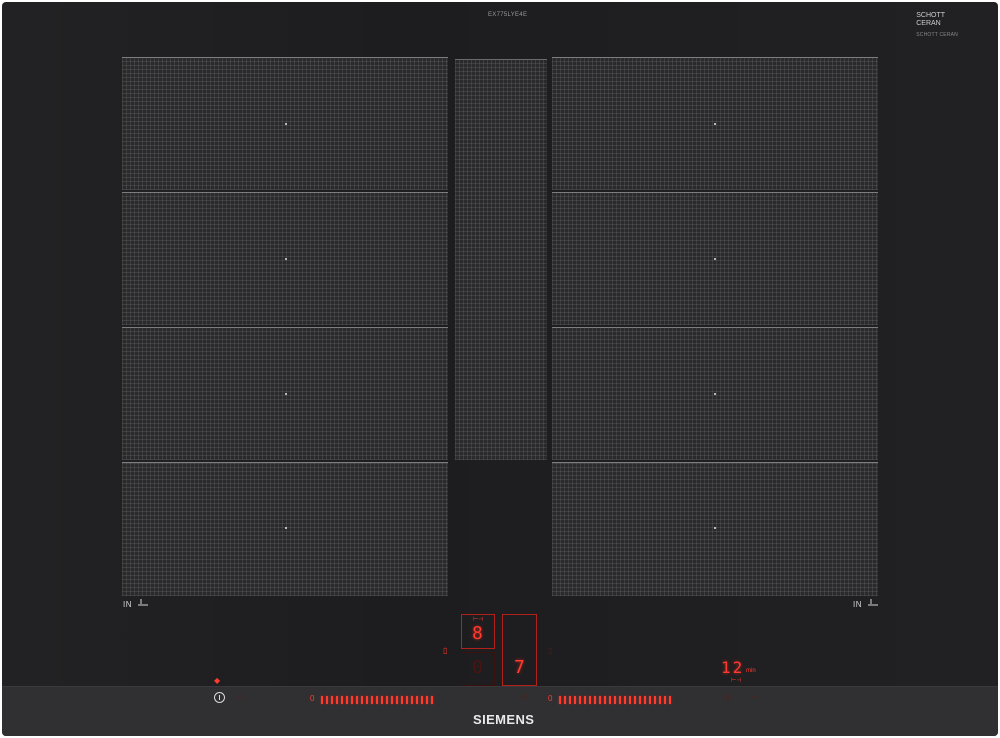 This screenshot has width=1000, height=738. What do you see at coordinates (754, 696) in the screenshot?
I see `function-button: ⌁` at bounding box center [754, 696].